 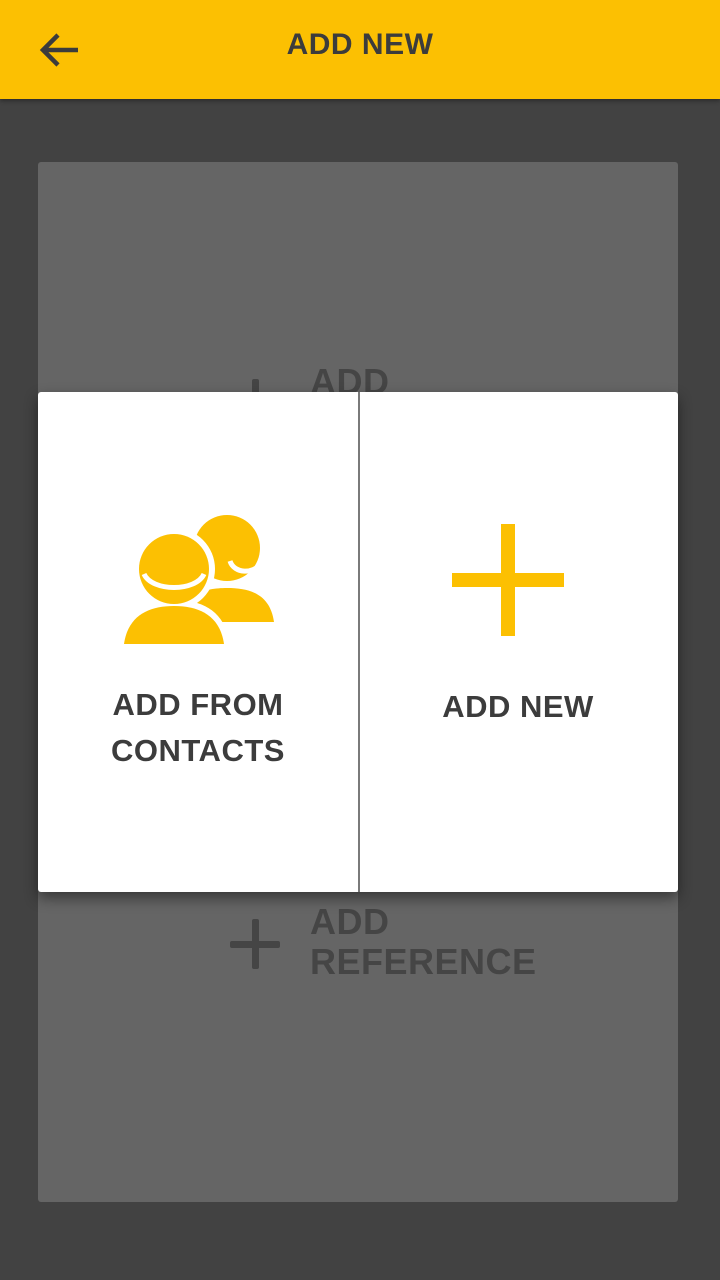 What do you see at coordinates (198, 579) in the screenshot?
I see `contacts-icon` at bounding box center [198, 579].